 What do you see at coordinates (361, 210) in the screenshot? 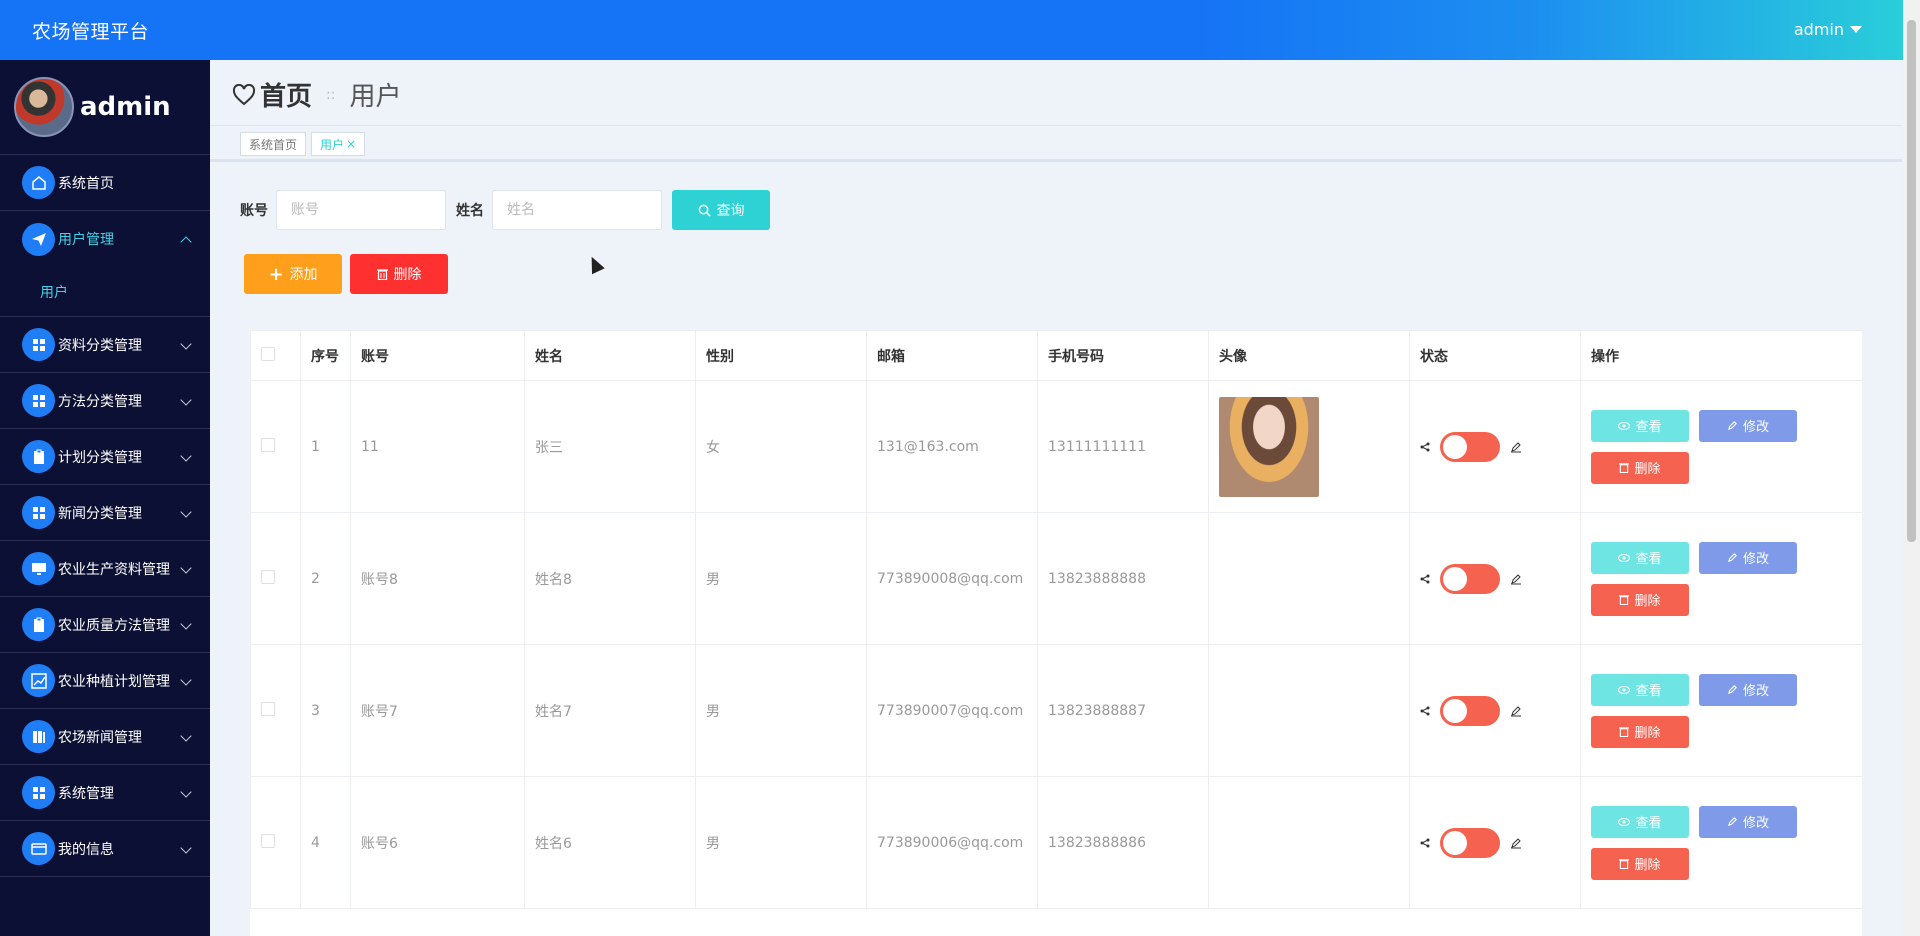
I see `account-input` at bounding box center [361, 210].